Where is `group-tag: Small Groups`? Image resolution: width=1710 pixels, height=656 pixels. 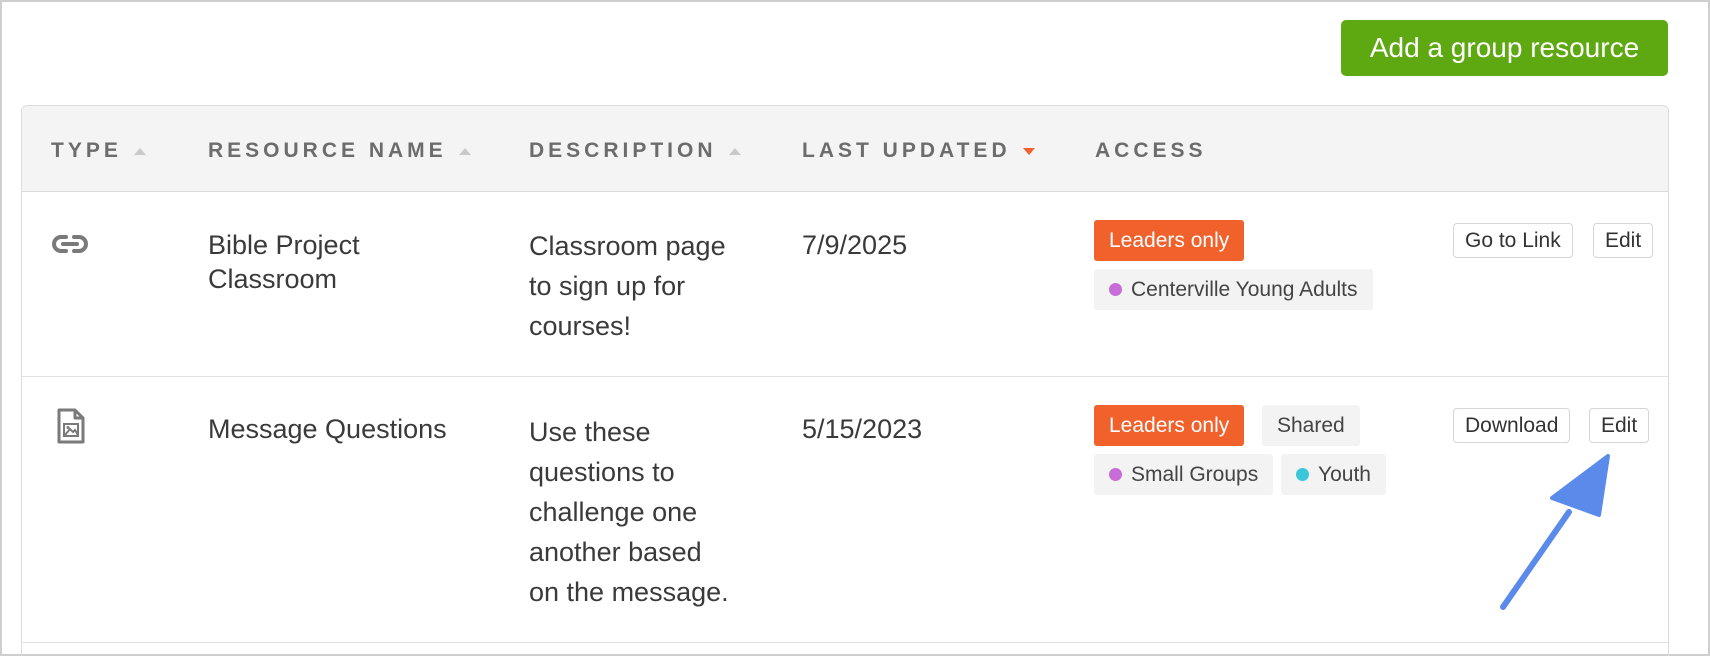 group-tag: Small Groups is located at coordinates (1184, 474).